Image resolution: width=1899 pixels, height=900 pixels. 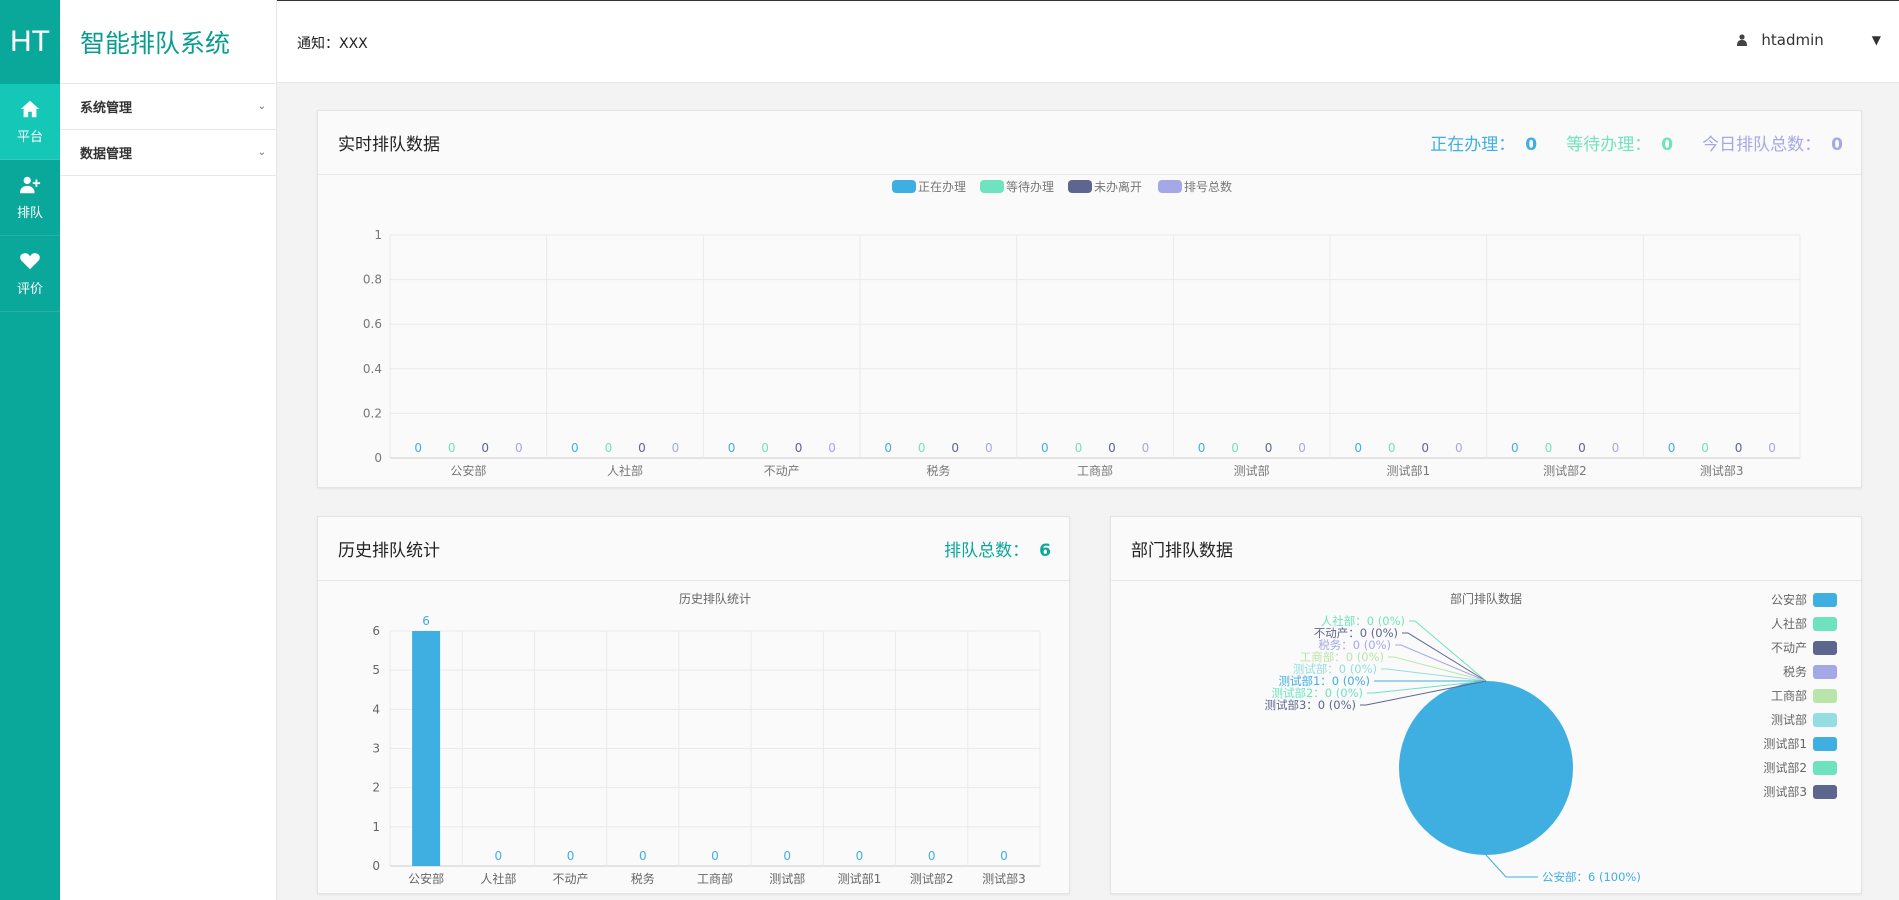 What do you see at coordinates (571, 879) in the screenshot?
I see `x-tick-label: 不动产` at bounding box center [571, 879].